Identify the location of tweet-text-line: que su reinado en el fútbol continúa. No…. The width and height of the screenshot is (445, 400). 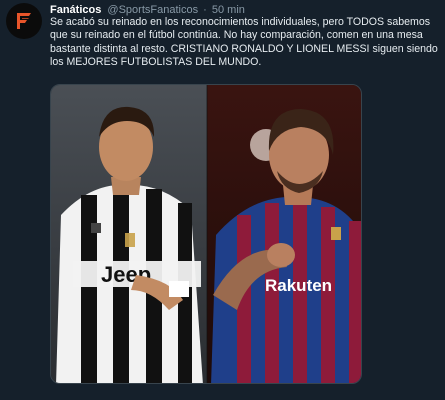
(236, 35).